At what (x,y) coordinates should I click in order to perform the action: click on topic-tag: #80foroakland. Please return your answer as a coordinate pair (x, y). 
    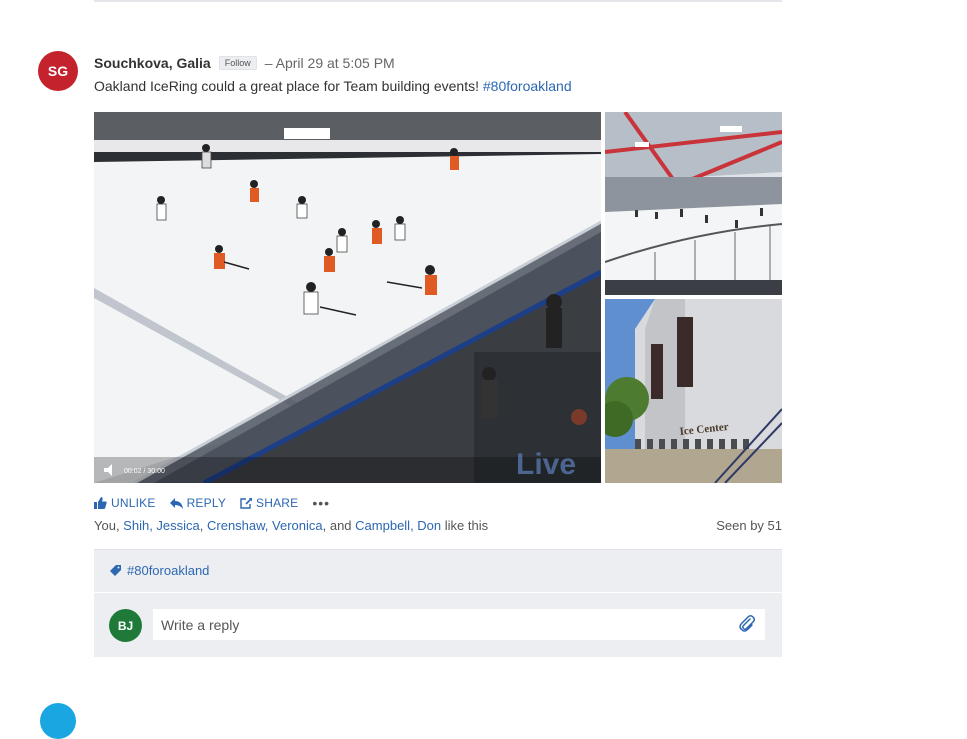
    Looking at the image, I should click on (159, 570).